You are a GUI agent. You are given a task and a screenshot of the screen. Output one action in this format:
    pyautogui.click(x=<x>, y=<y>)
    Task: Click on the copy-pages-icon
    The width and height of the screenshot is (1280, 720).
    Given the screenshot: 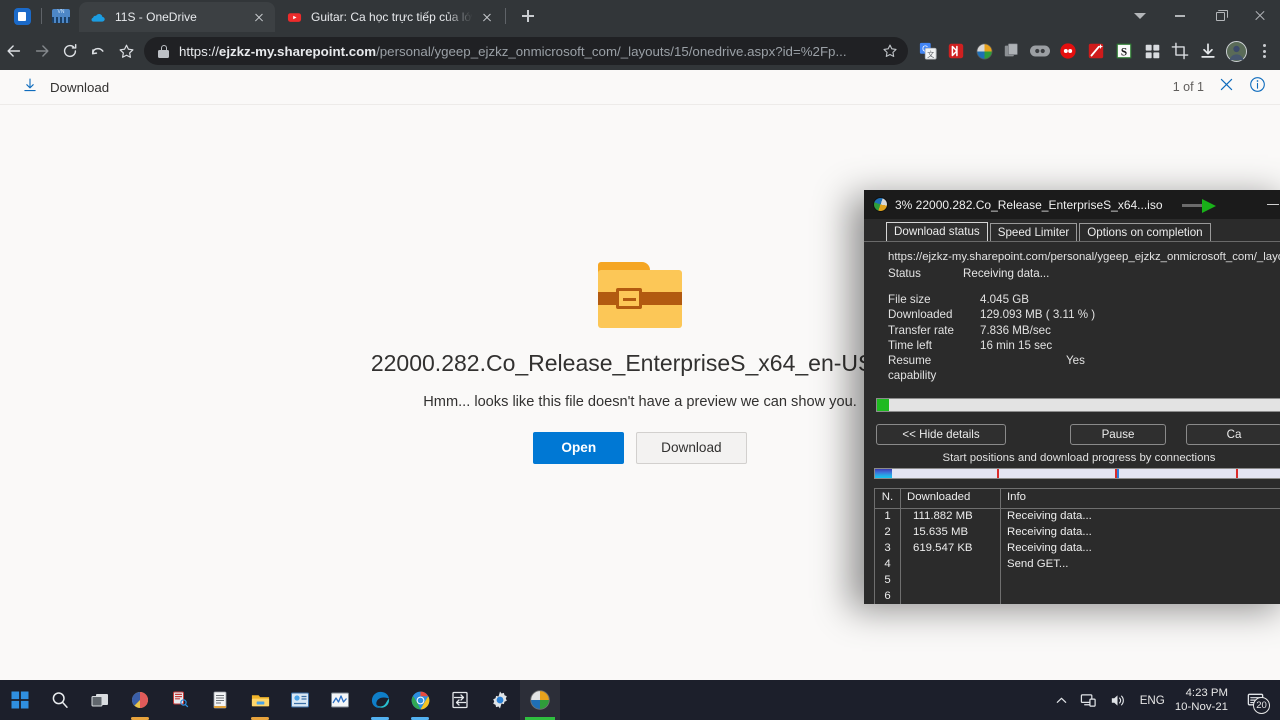 What is the action you would take?
    pyautogui.click(x=1012, y=51)
    